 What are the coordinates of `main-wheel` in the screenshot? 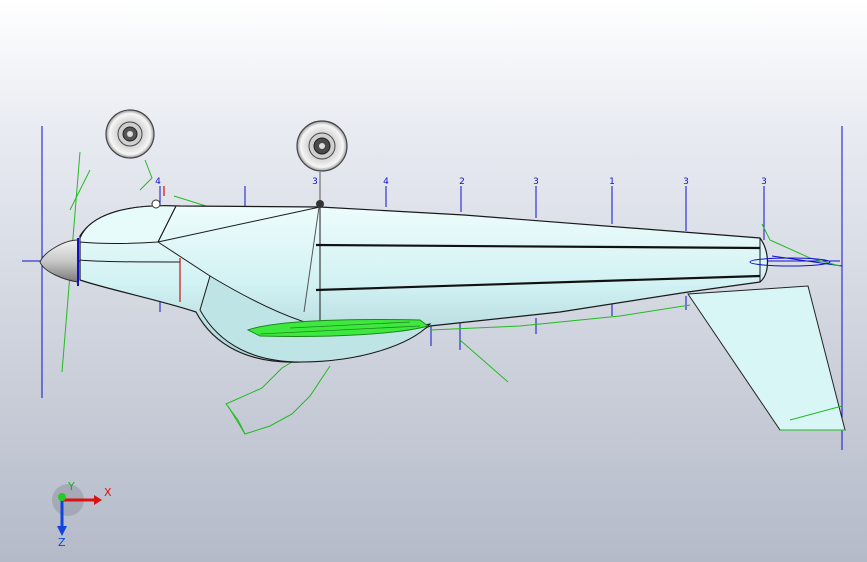 It's located at (322, 146).